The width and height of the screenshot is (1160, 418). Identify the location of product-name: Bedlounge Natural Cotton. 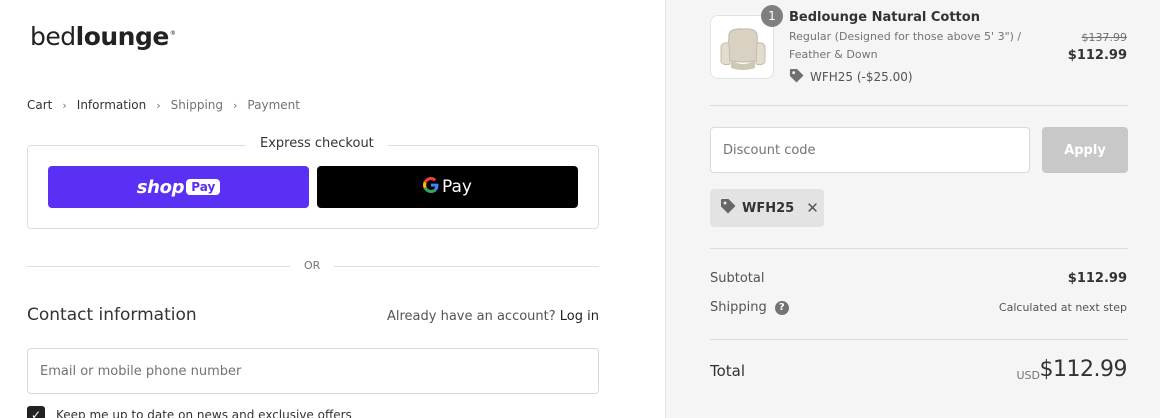
(884, 17).